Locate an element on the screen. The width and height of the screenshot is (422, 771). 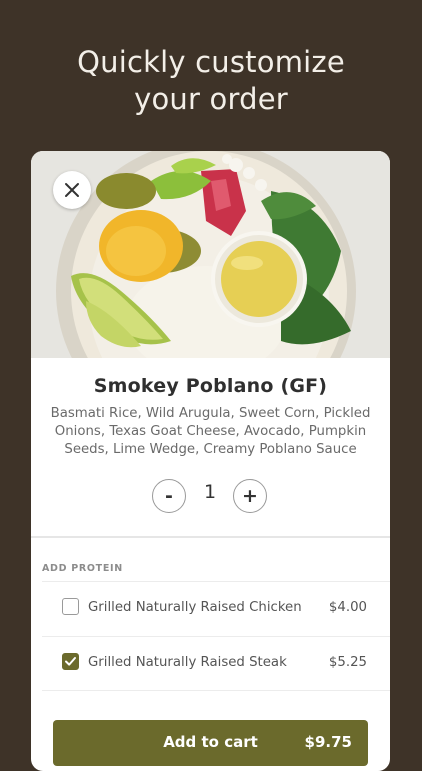
option-price: $4.00 is located at coordinates (347, 607).